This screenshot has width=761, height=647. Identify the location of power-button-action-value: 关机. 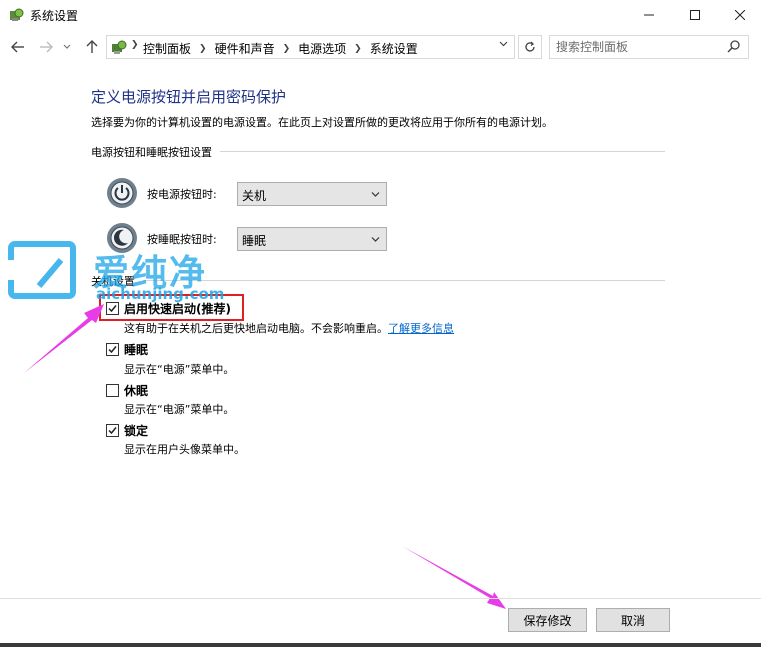
(254, 196).